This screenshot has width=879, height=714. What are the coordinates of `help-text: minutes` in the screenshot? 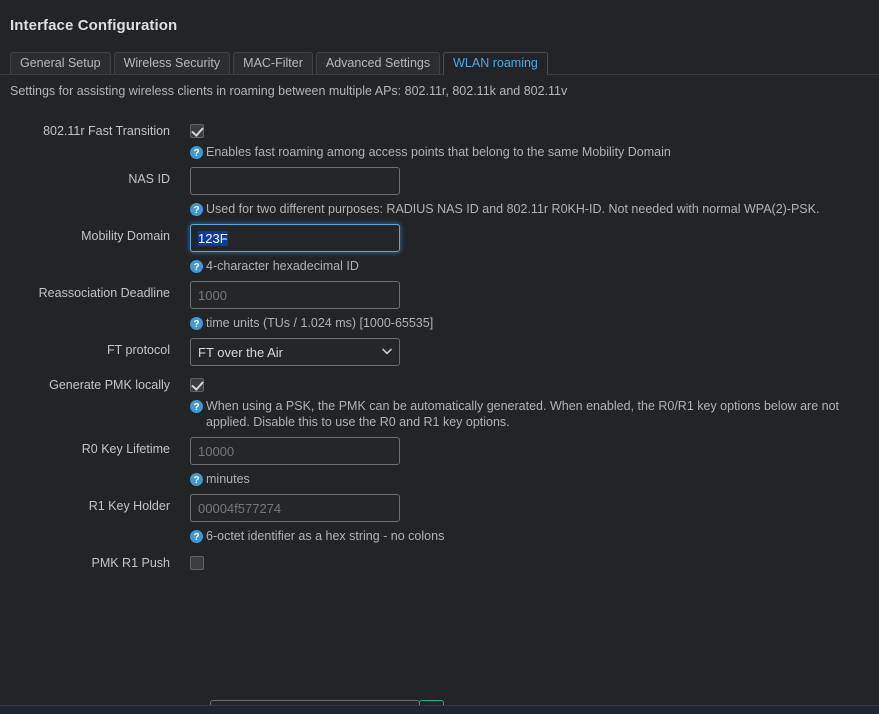 It's located at (228, 479).